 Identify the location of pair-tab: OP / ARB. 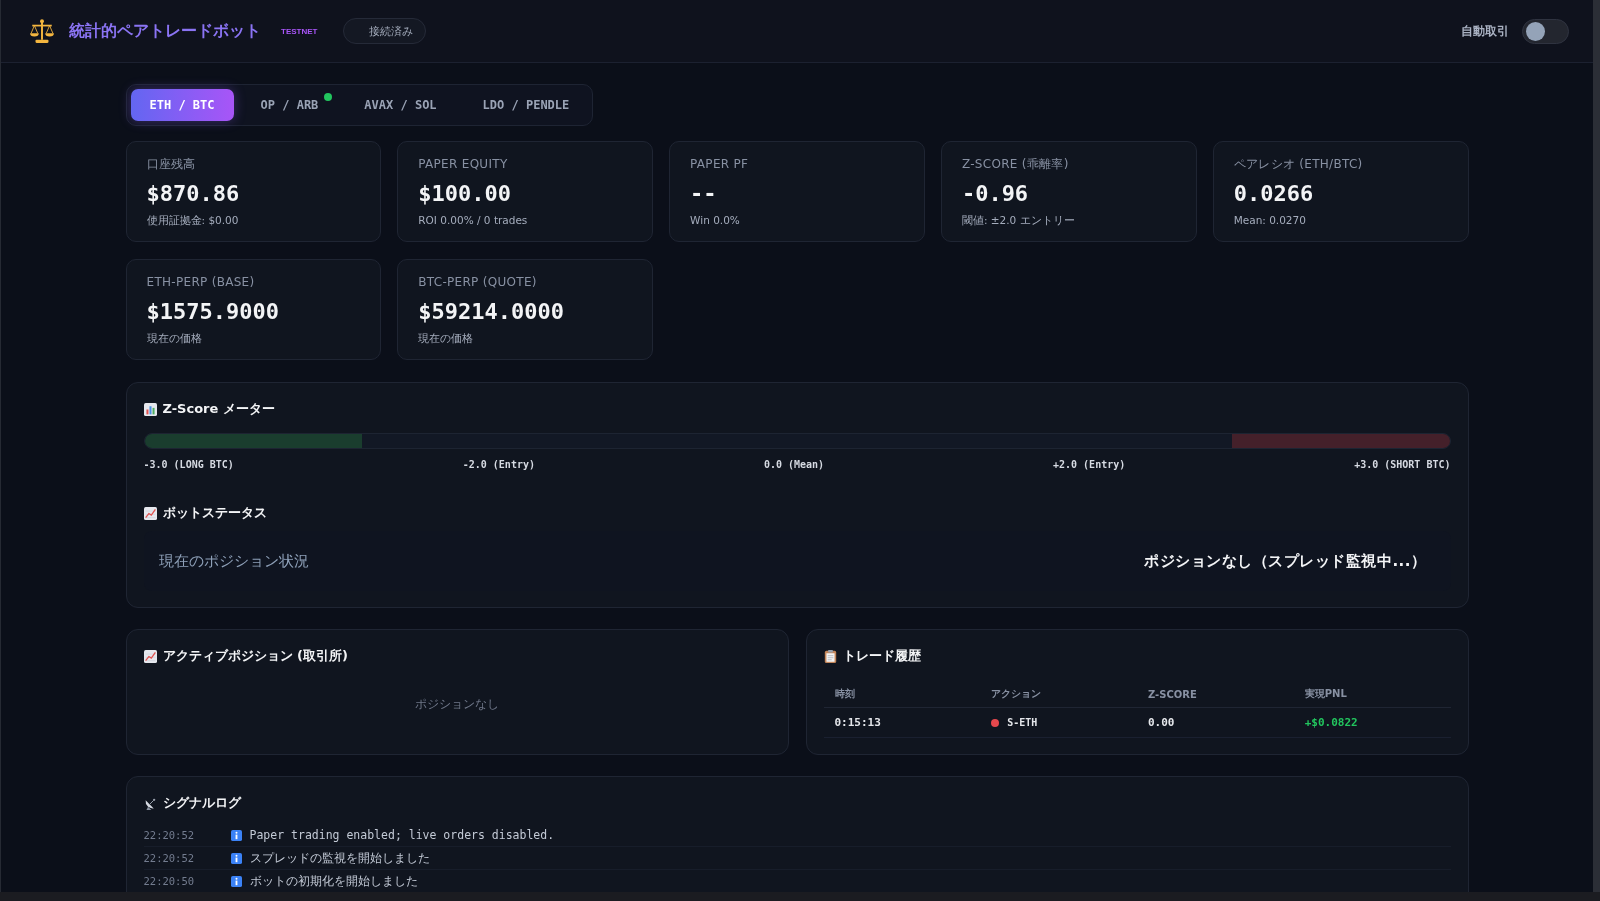
(289, 105).